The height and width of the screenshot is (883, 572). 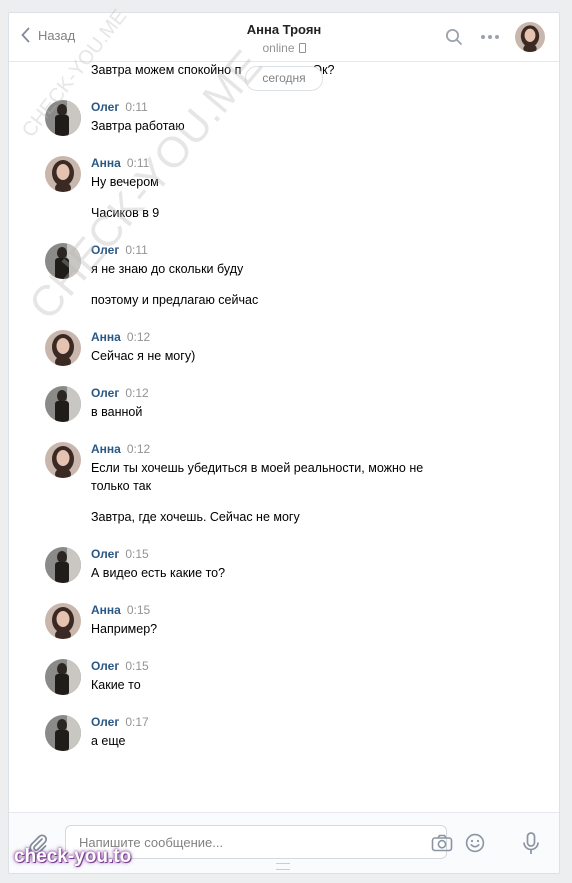 What do you see at coordinates (116, 685) in the screenshot?
I see `message-text: Какие то` at bounding box center [116, 685].